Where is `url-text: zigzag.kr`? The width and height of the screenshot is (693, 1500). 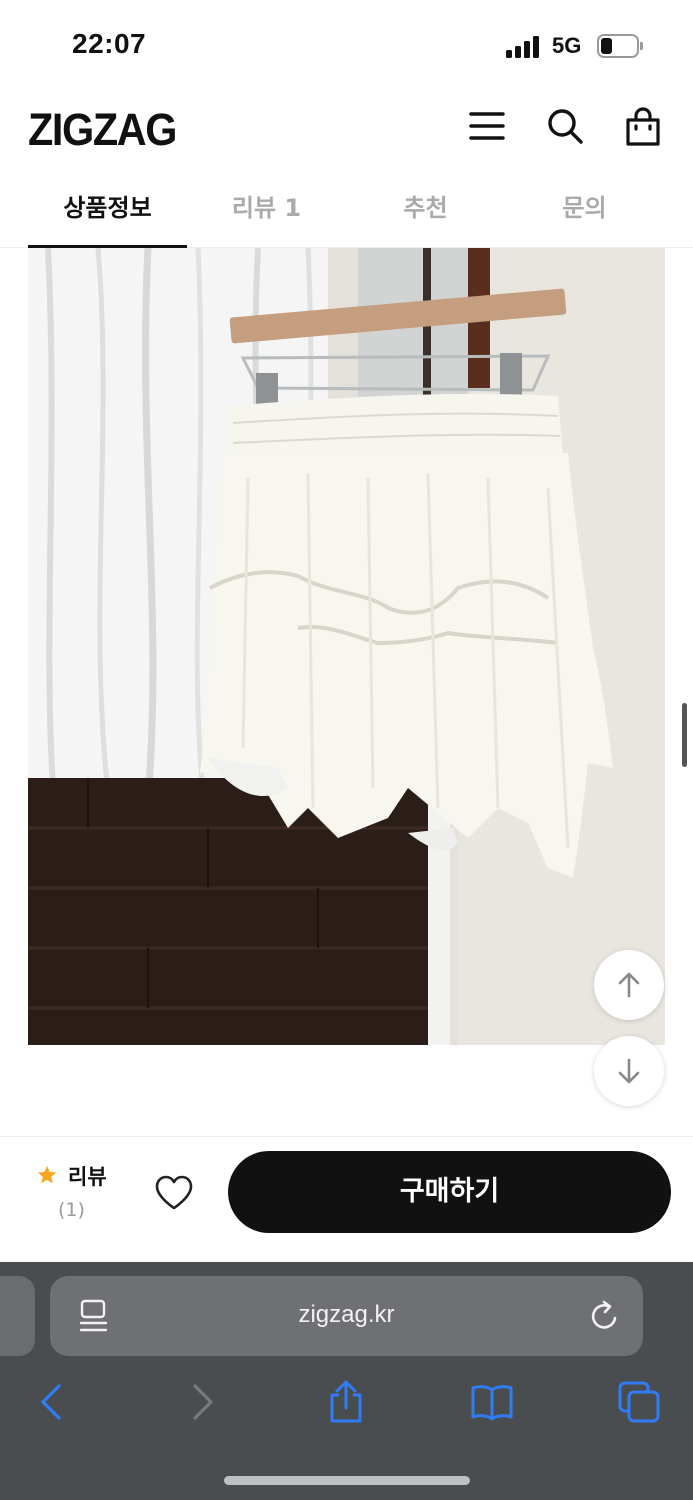 url-text: zigzag.kr is located at coordinates (346, 1315).